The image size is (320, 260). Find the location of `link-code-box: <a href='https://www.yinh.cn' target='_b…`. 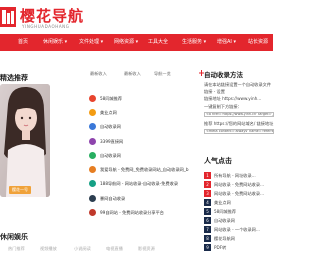

link-code-box: <a href='https://www.yinh.cn' target='_b… is located at coordinates (239, 114).